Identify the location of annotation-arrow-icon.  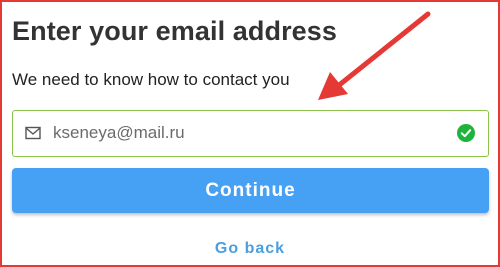
(374, 55).